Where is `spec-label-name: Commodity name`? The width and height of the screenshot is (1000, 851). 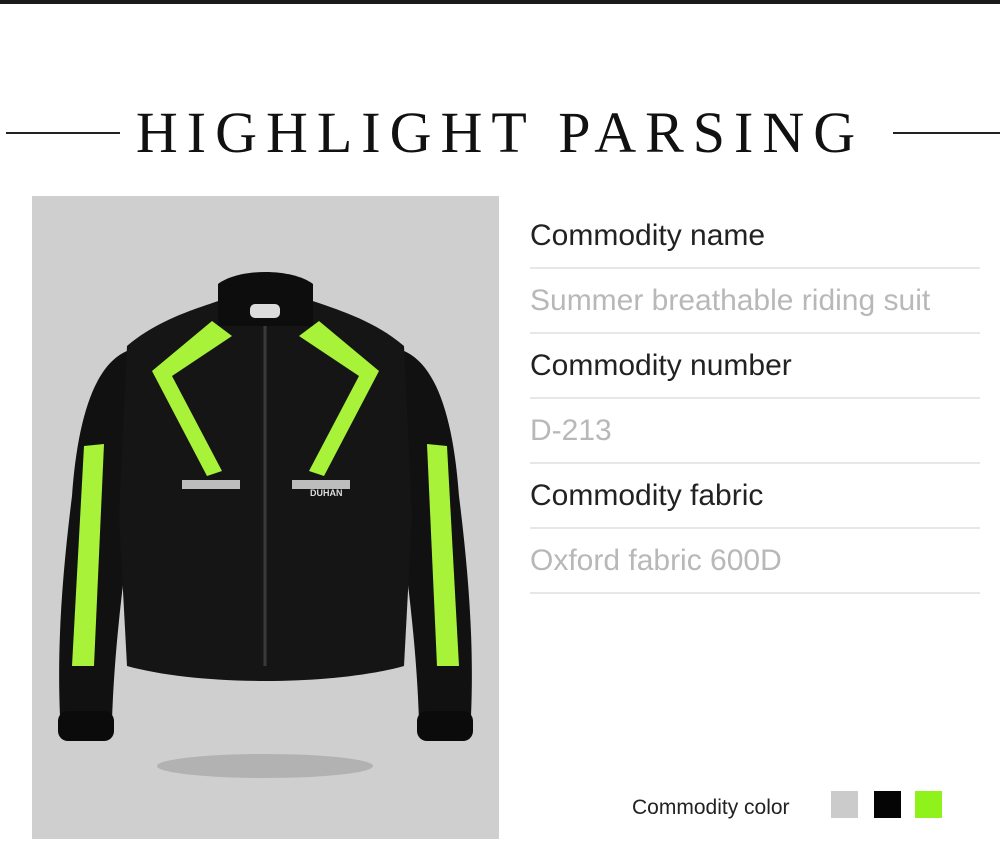
spec-label-name: Commodity name is located at coordinates (755, 236).